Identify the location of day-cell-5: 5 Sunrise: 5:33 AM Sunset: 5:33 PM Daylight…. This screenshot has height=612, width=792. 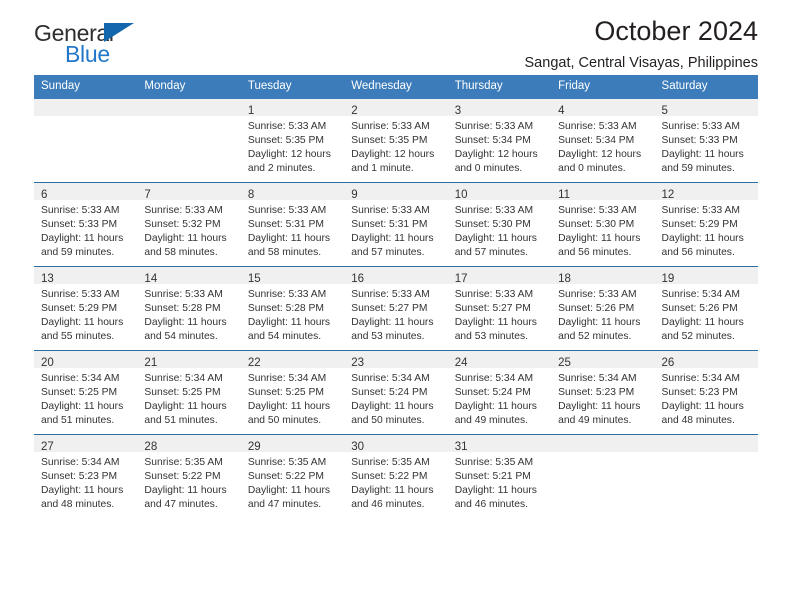
(706, 140).